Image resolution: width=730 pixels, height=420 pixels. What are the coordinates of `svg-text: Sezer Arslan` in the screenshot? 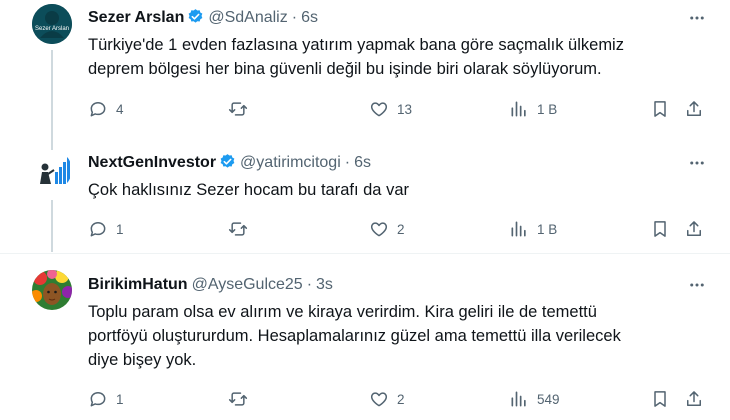 It's located at (52, 29).